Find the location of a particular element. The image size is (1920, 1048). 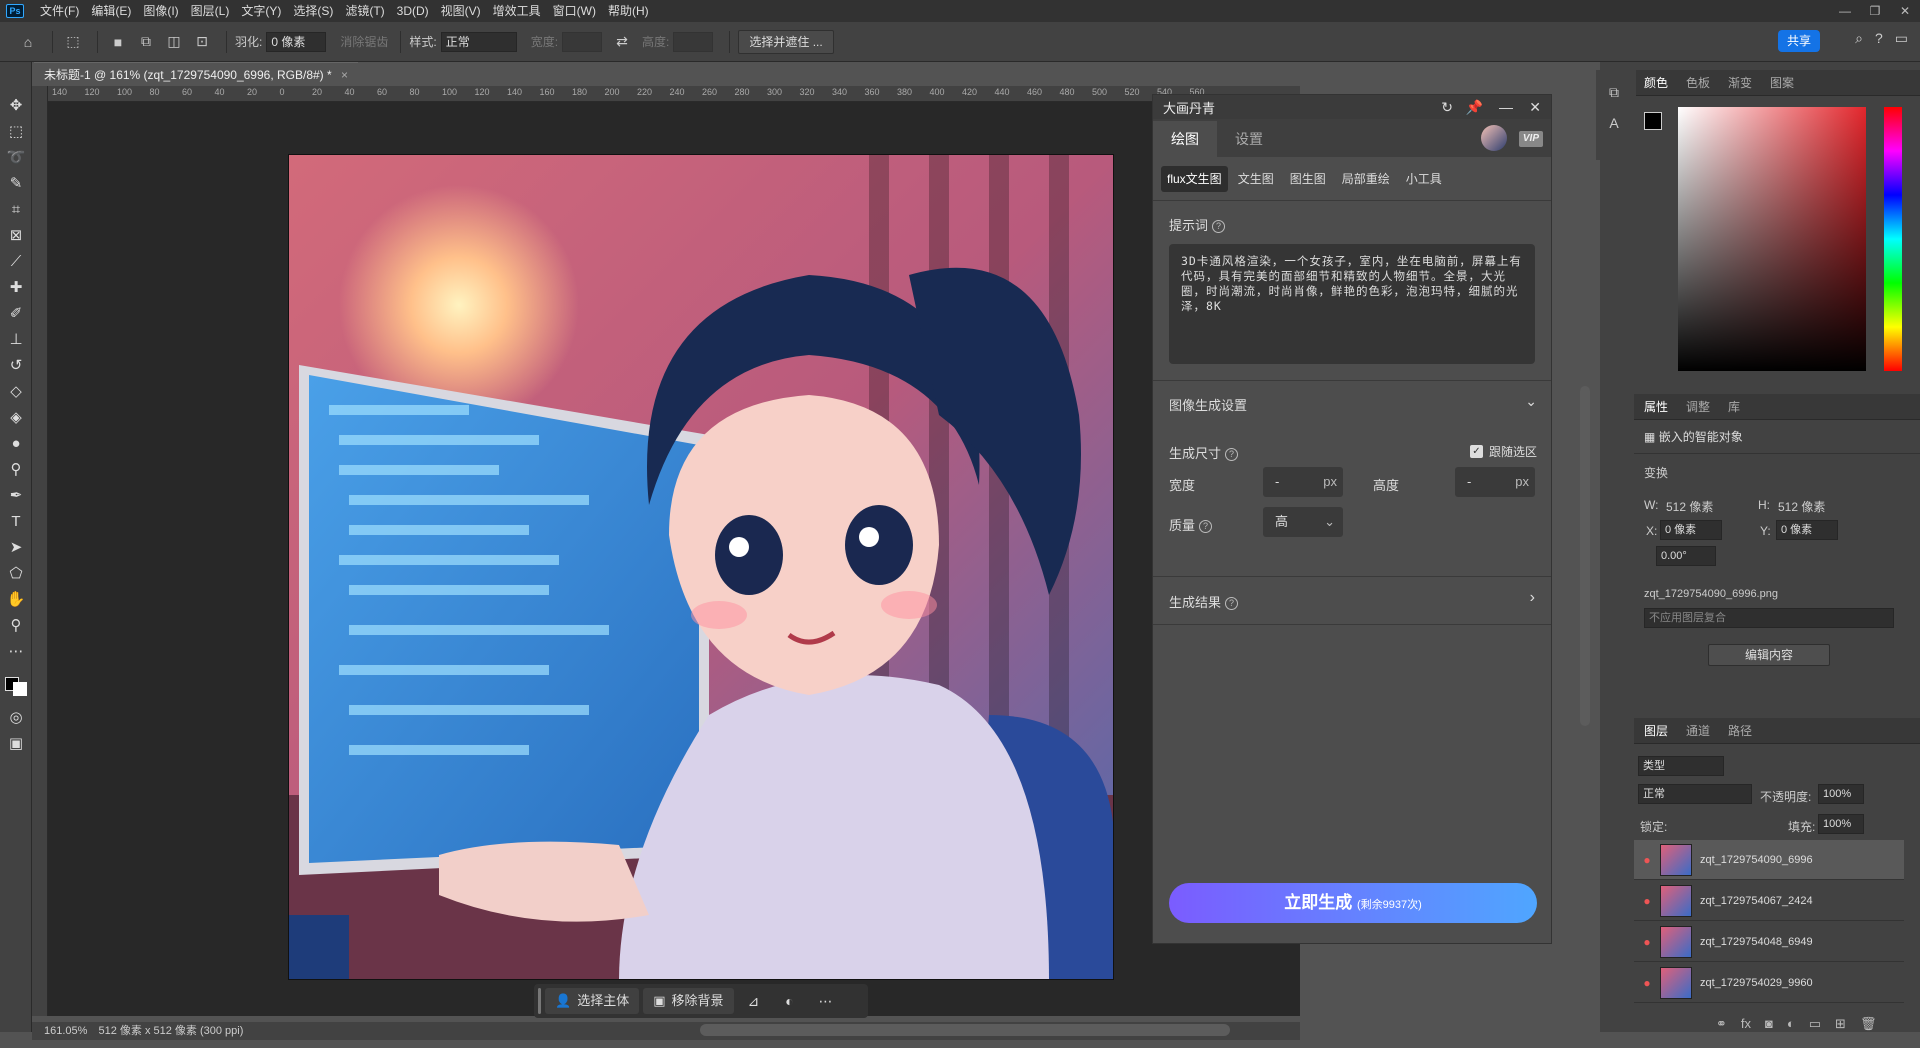

tab-color: 颜色 is located at coordinates (1656, 82).